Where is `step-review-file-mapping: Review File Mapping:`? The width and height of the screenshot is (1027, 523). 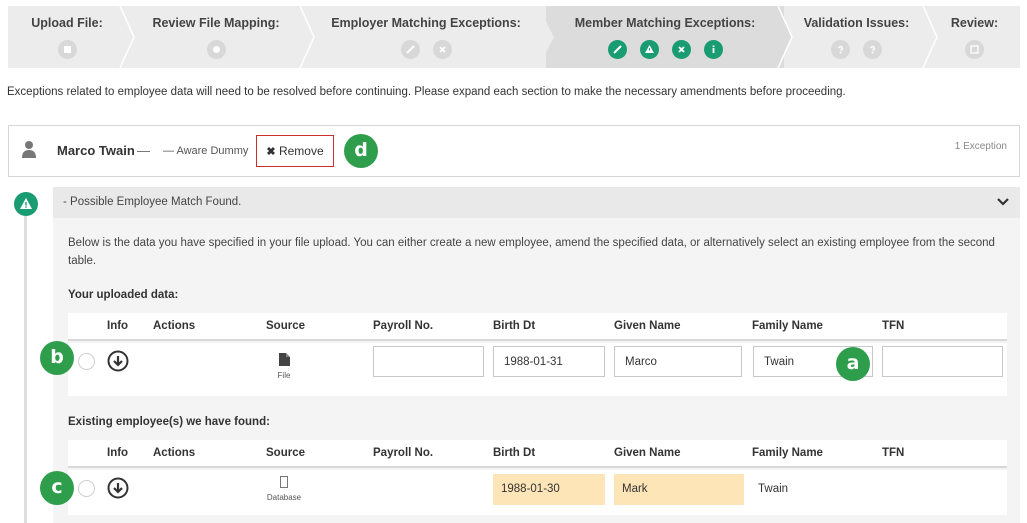 step-review-file-mapping: Review File Mapping: is located at coordinates (216, 37).